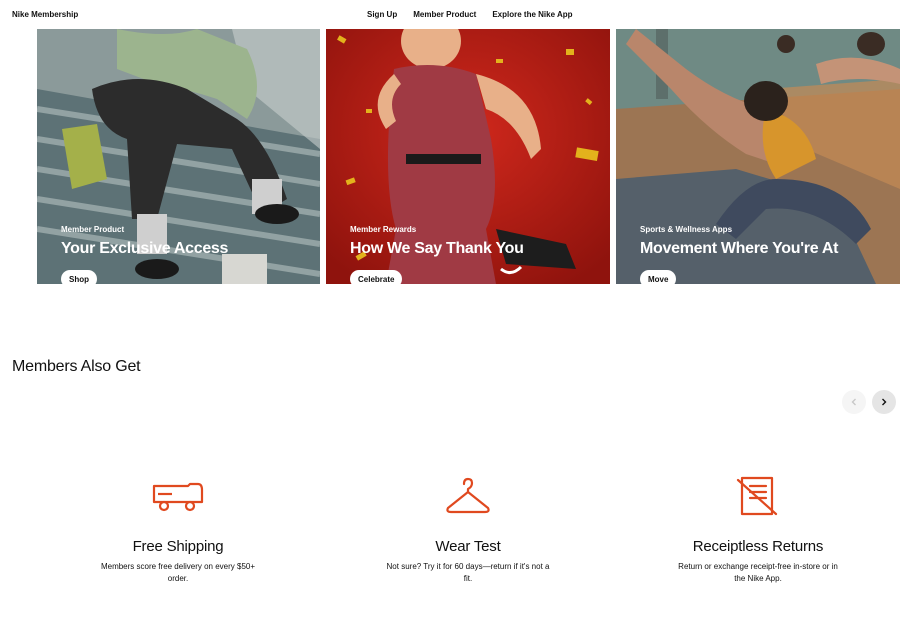 This screenshot has height=621, width=911. What do you see at coordinates (757, 496) in the screenshot?
I see `receipt-crossed-icon` at bounding box center [757, 496].